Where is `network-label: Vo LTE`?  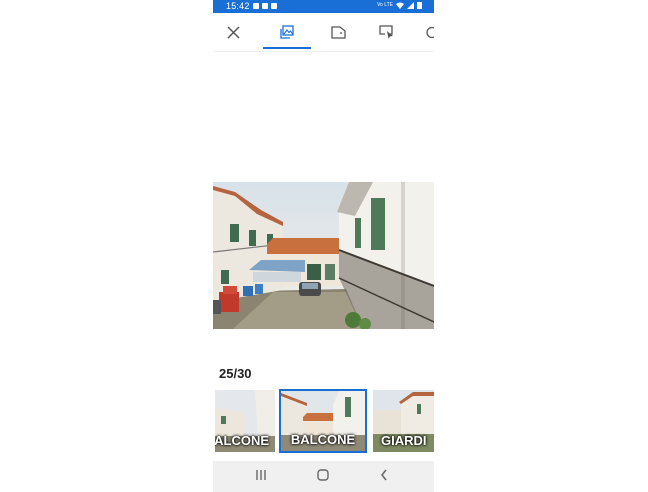 network-label: Vo LTE is located at coordinates (384, 5).